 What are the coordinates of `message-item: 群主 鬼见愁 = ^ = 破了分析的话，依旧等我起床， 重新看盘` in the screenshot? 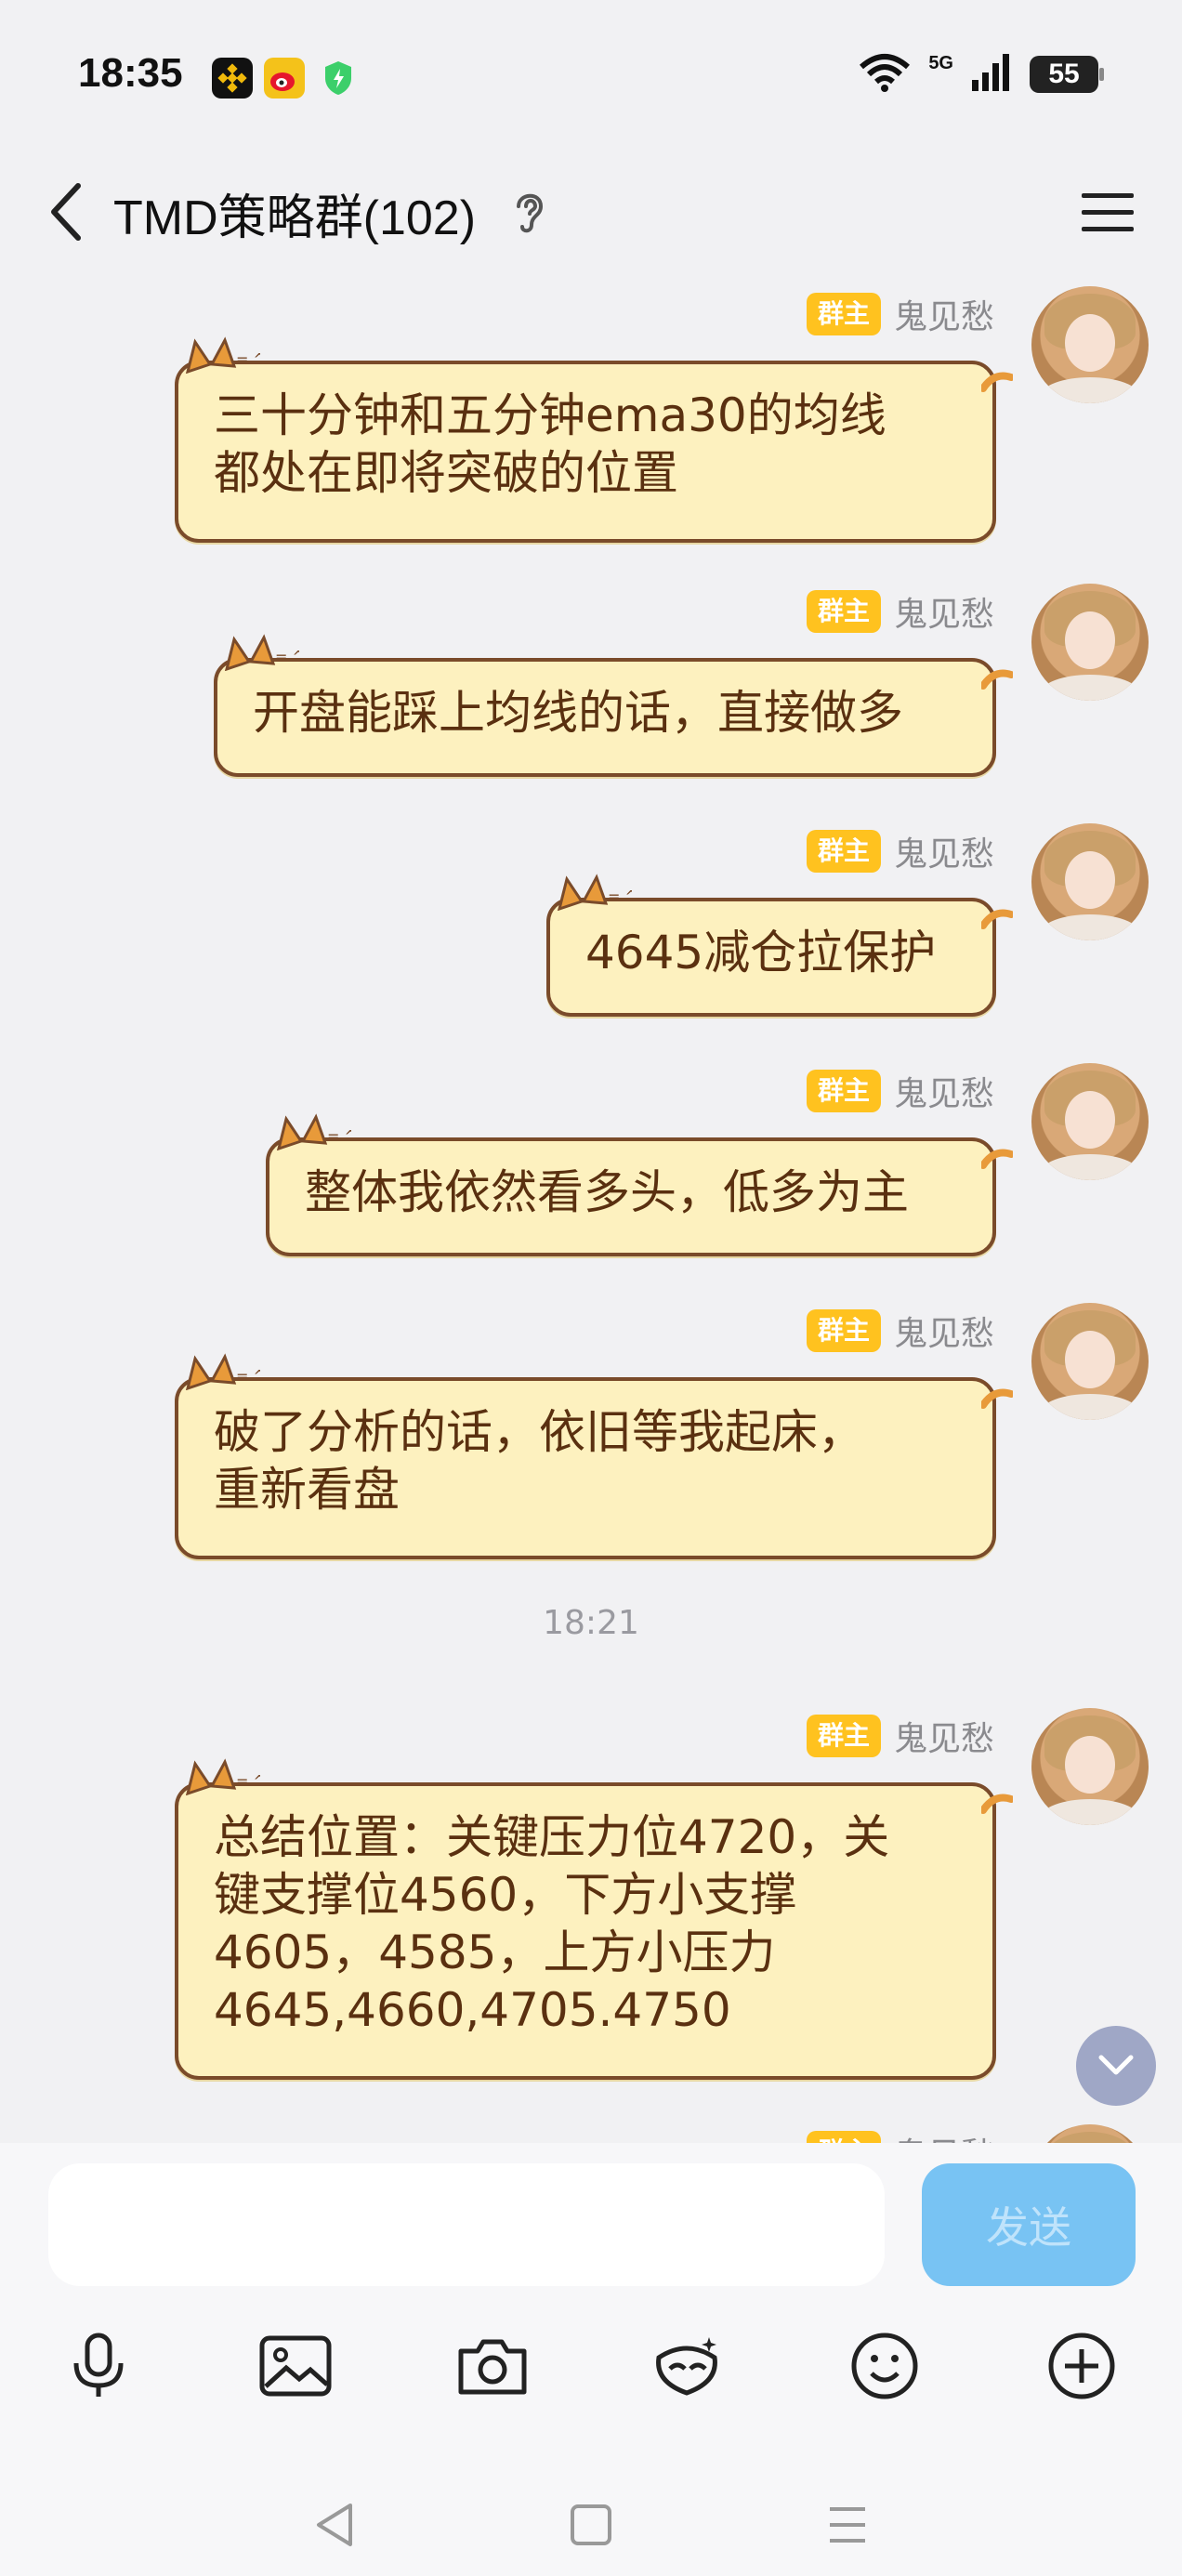 It's located at (574, 1433).